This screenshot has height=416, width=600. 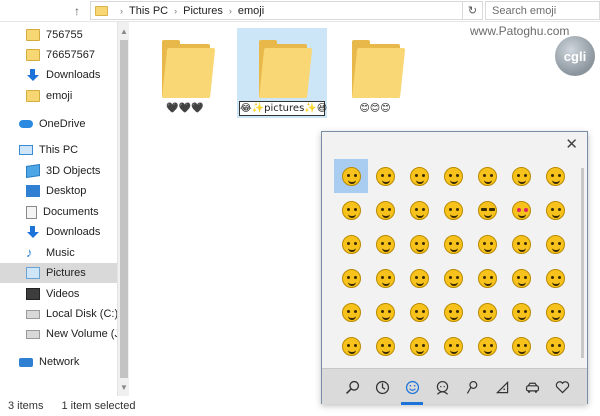 I want to click on refresh-button: ↻, so click(x=473, y=10).